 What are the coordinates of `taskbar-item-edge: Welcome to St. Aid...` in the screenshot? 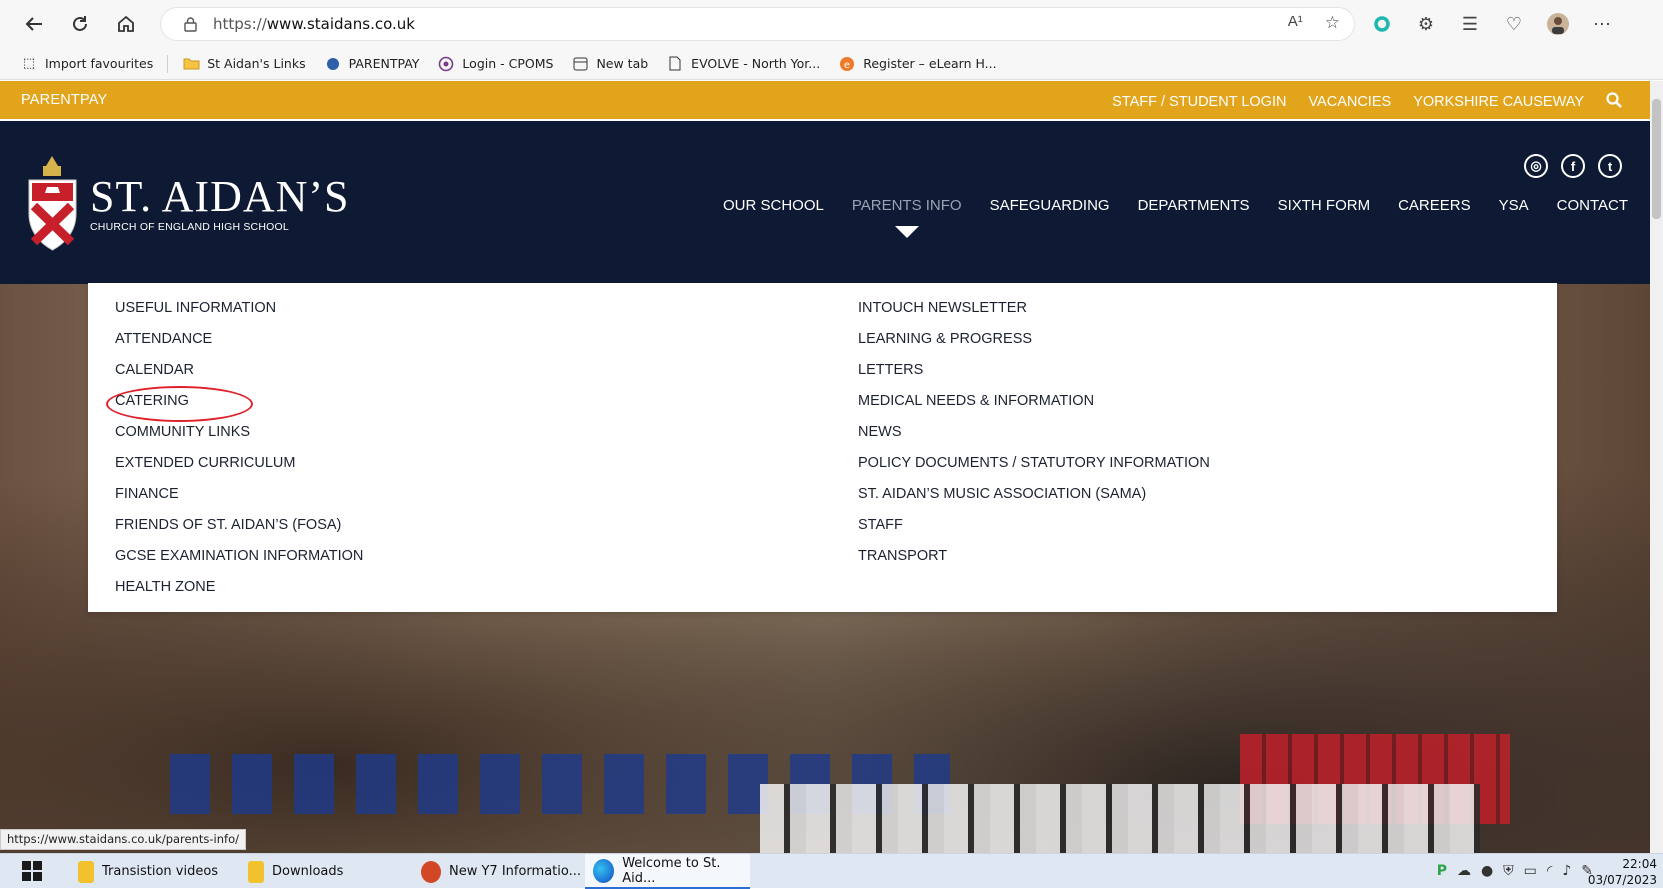 It's located at (667, 871).